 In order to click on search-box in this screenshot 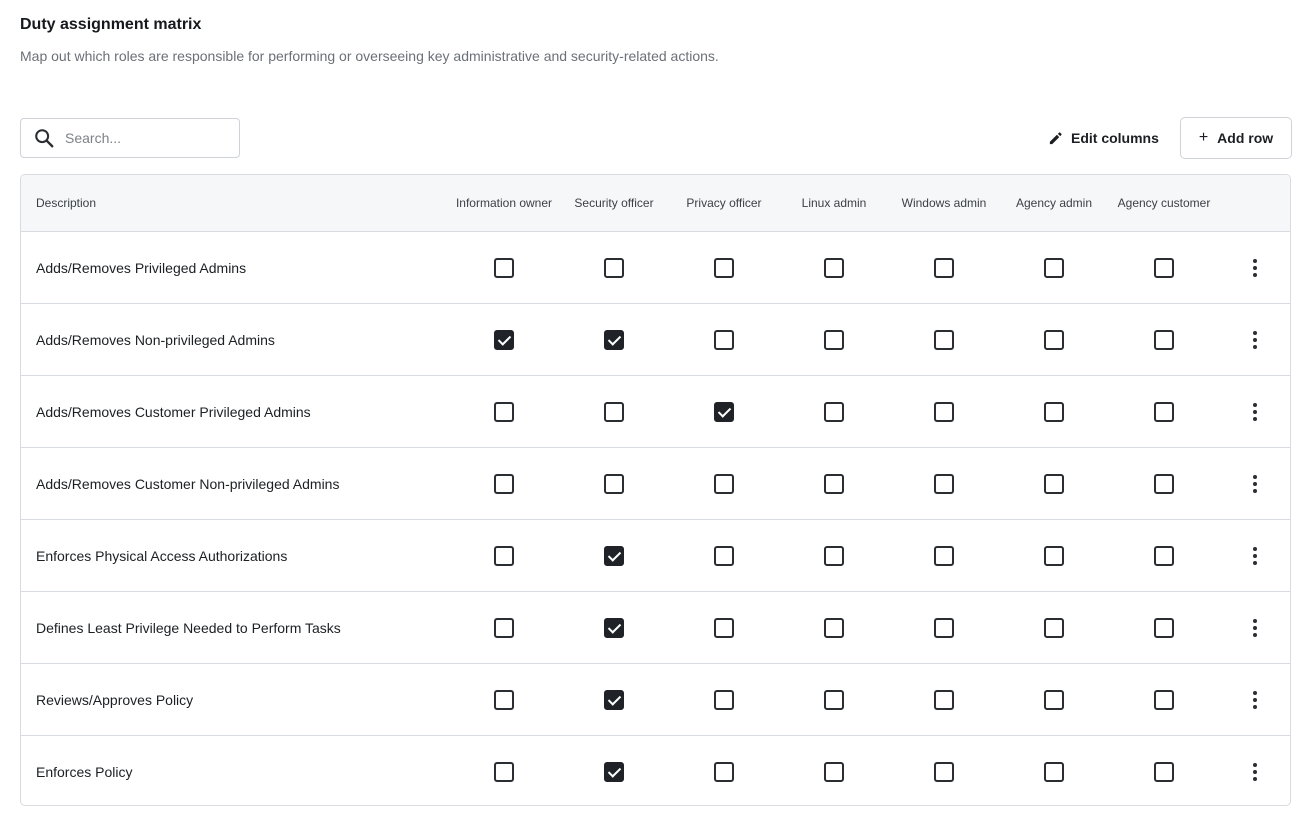, I will do `click(130, 138)`.